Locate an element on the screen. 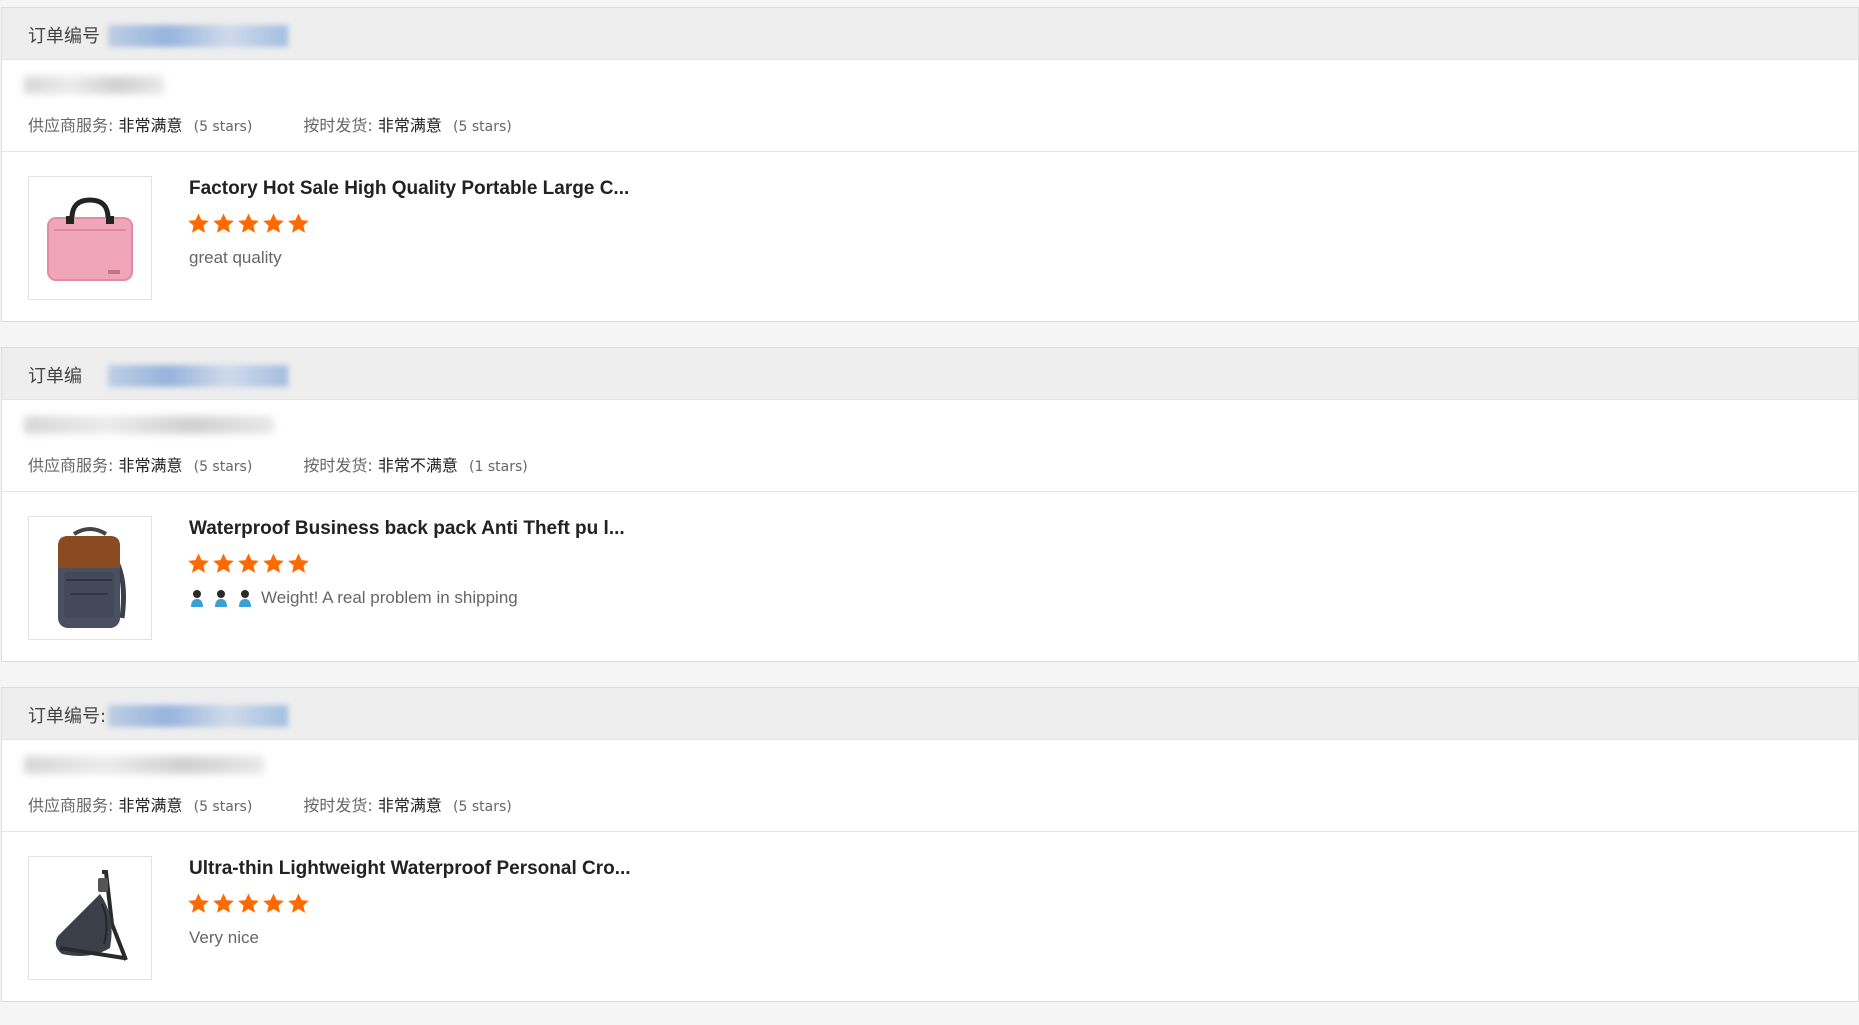 This screenshot has width=1859, height=1025. review-comment: Very nice is located at coordinates (224, 938).